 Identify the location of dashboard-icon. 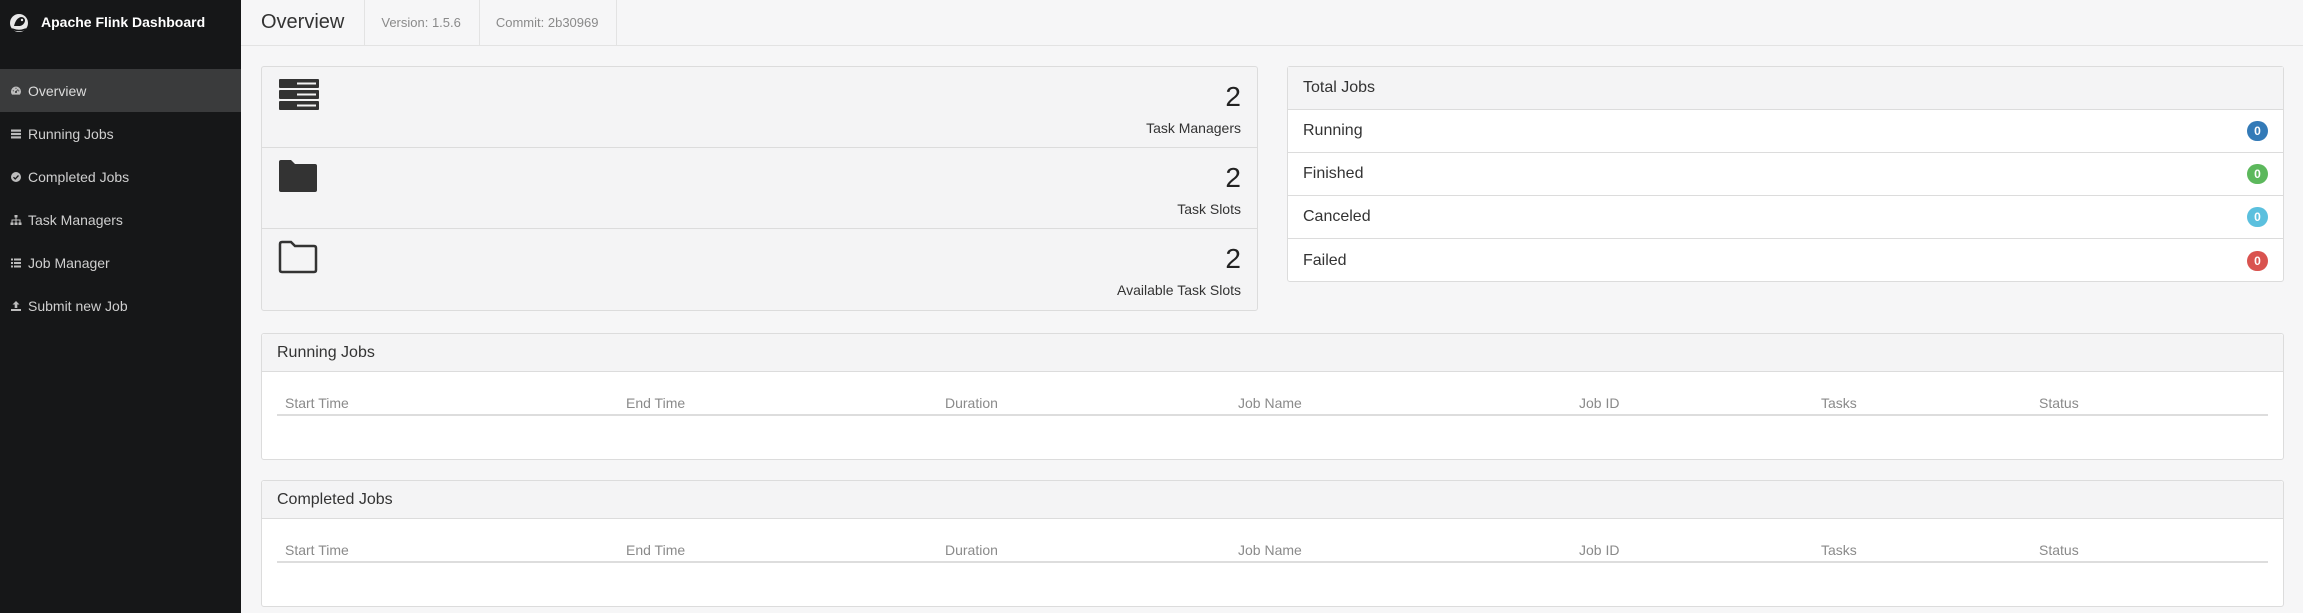
(16, 91).